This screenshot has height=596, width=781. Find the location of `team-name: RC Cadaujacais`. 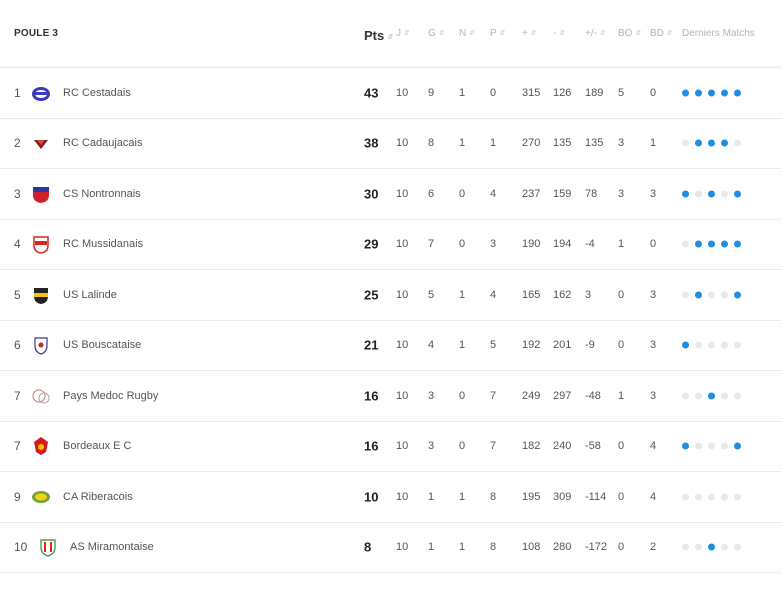

team-name: RC Cadaujacais is located at coordinates (102, 143).